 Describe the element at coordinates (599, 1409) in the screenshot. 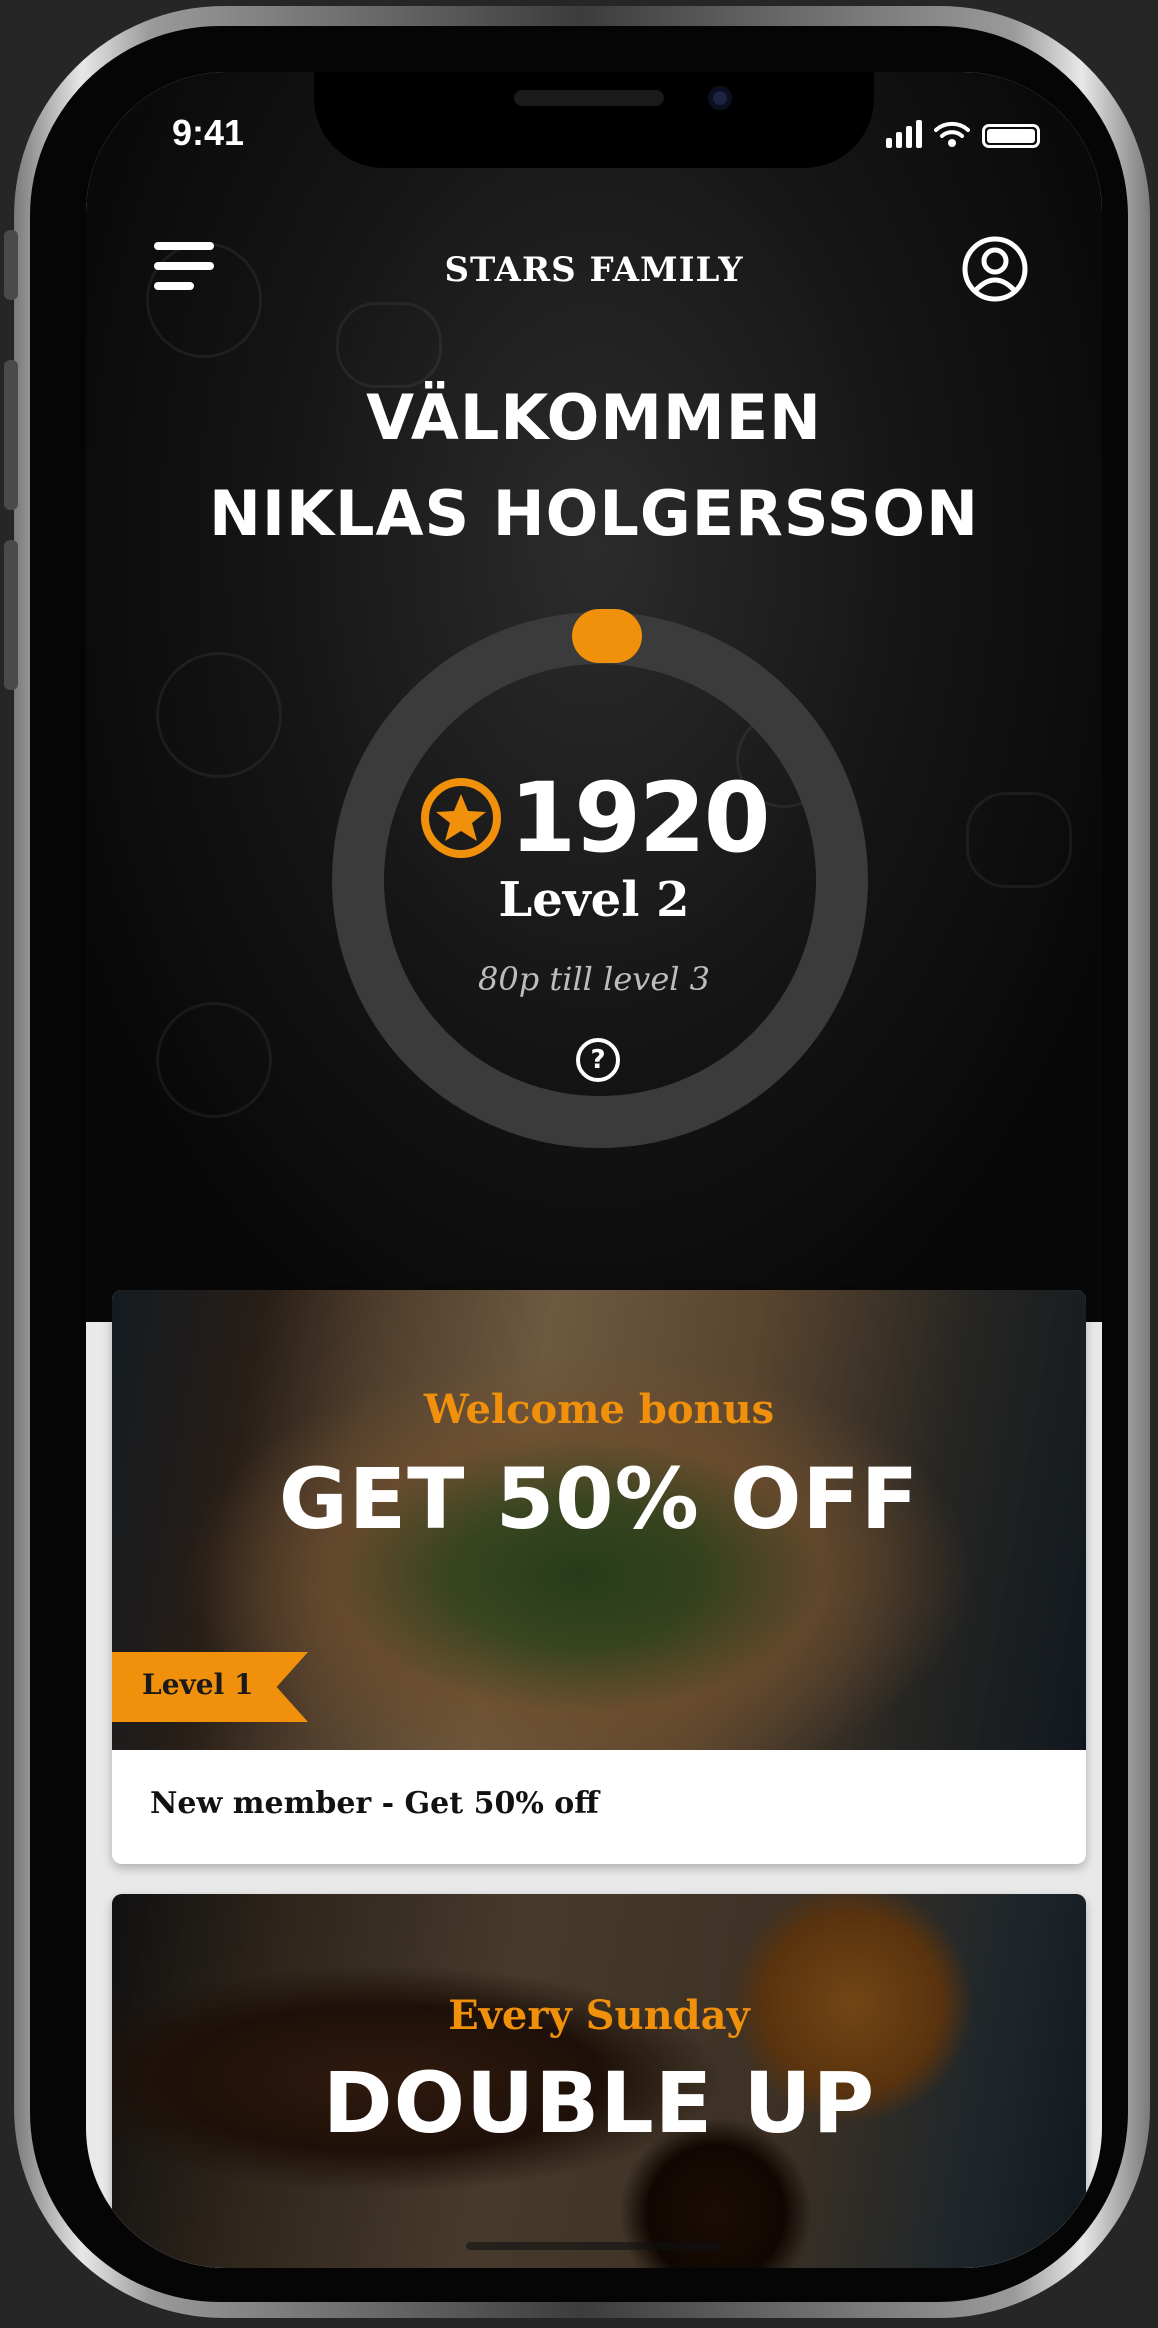

I see `offer-subtitle: Welcome bonus` at that location.